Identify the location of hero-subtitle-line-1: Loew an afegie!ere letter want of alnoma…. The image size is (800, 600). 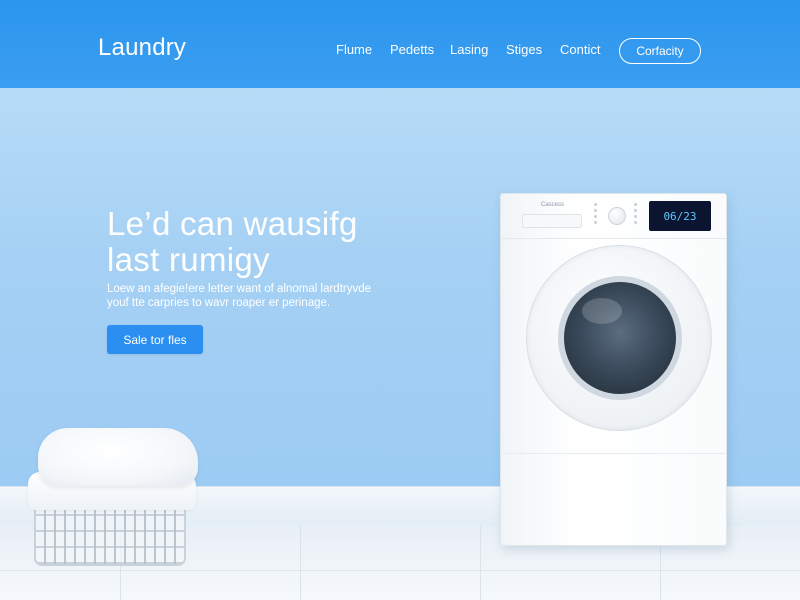
(239, 289).